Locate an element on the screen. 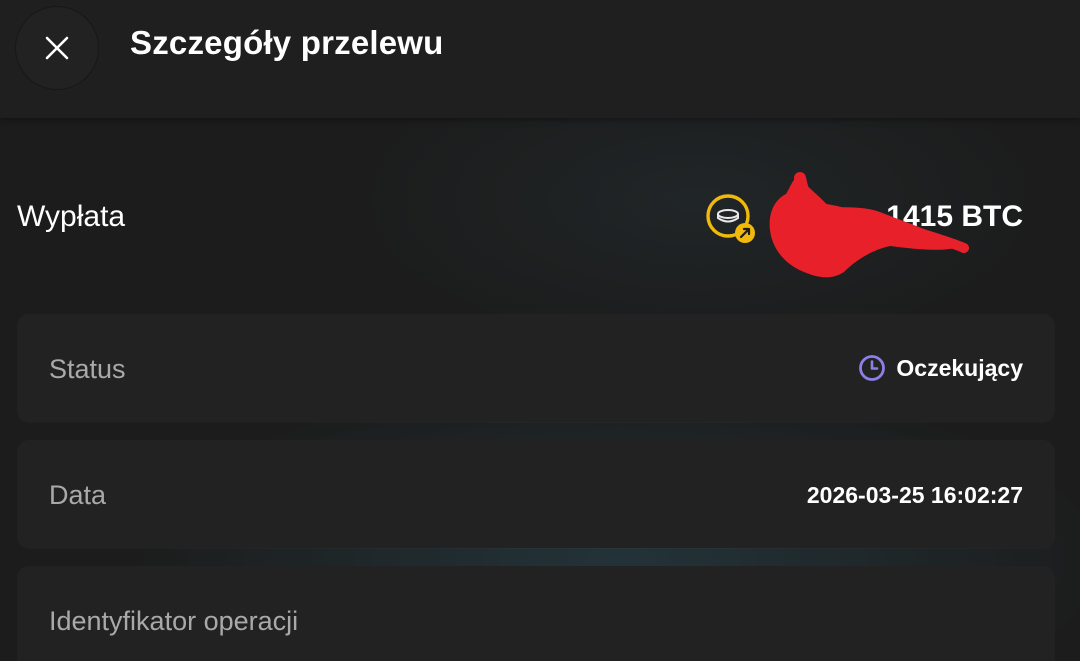 This screenshot has height=661, width=1080. status-badge: Oczekujący is located at coordinates (940, 368).